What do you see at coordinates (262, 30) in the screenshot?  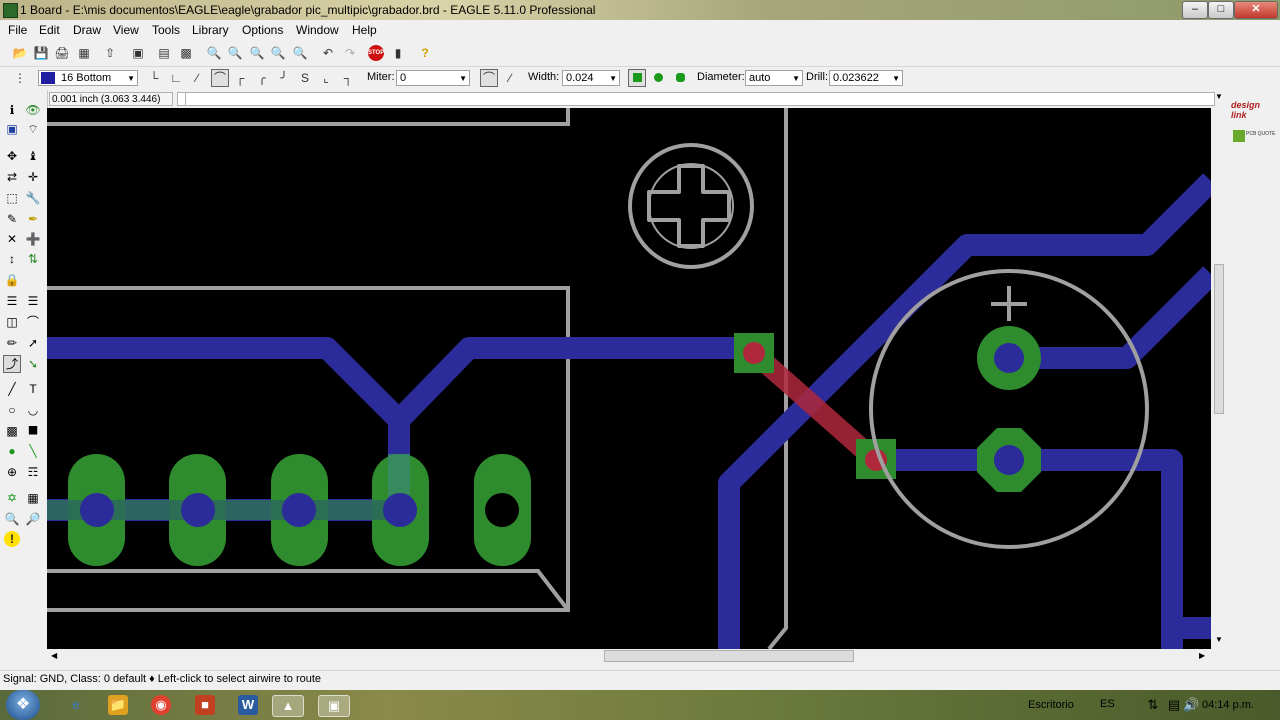 I see `menu-options: Options` at bounding box center [262, 30].